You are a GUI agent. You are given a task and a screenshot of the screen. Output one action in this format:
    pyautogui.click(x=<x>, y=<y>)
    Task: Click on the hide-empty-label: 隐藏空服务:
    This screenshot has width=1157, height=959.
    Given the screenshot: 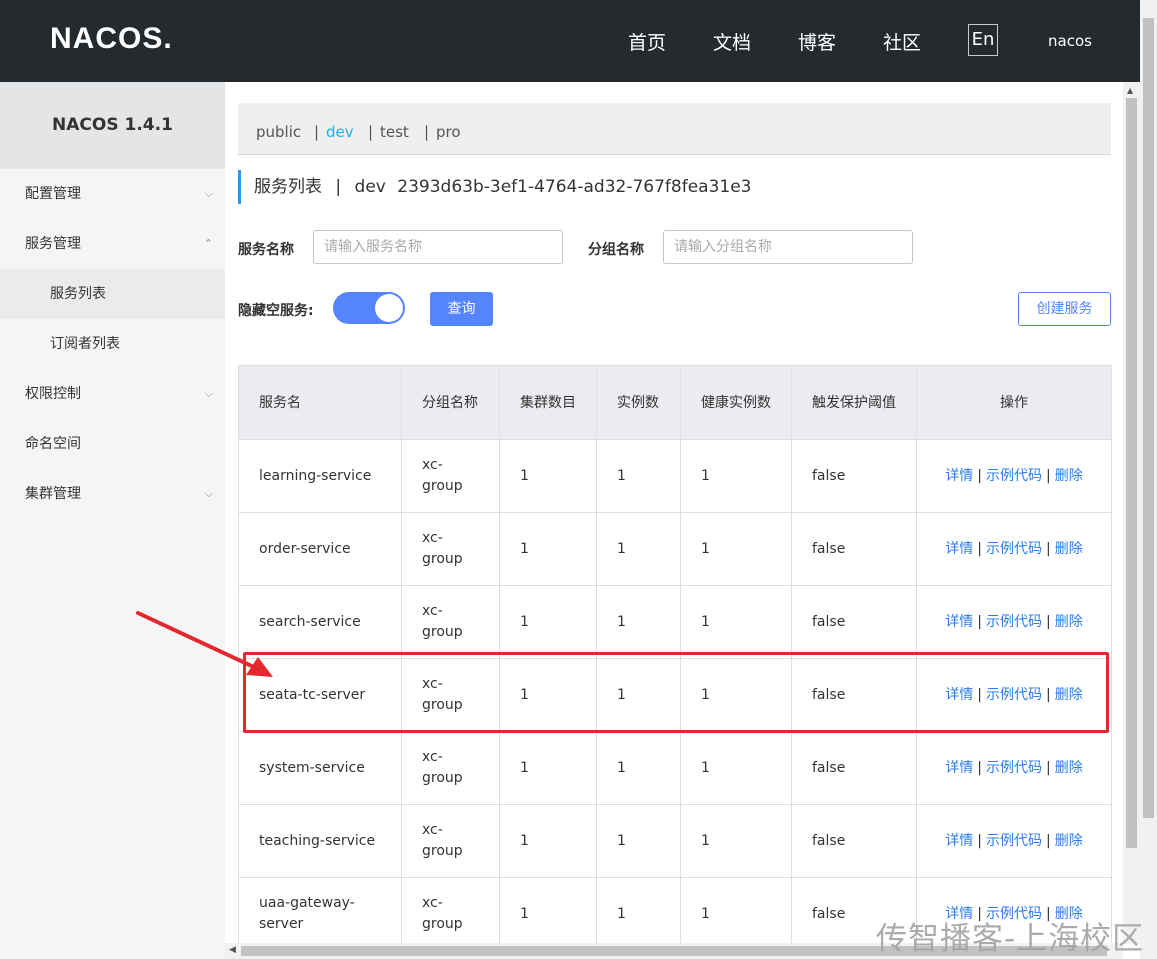 What is the action you would take?
    pyautogui.click(x=276, y=311)
    